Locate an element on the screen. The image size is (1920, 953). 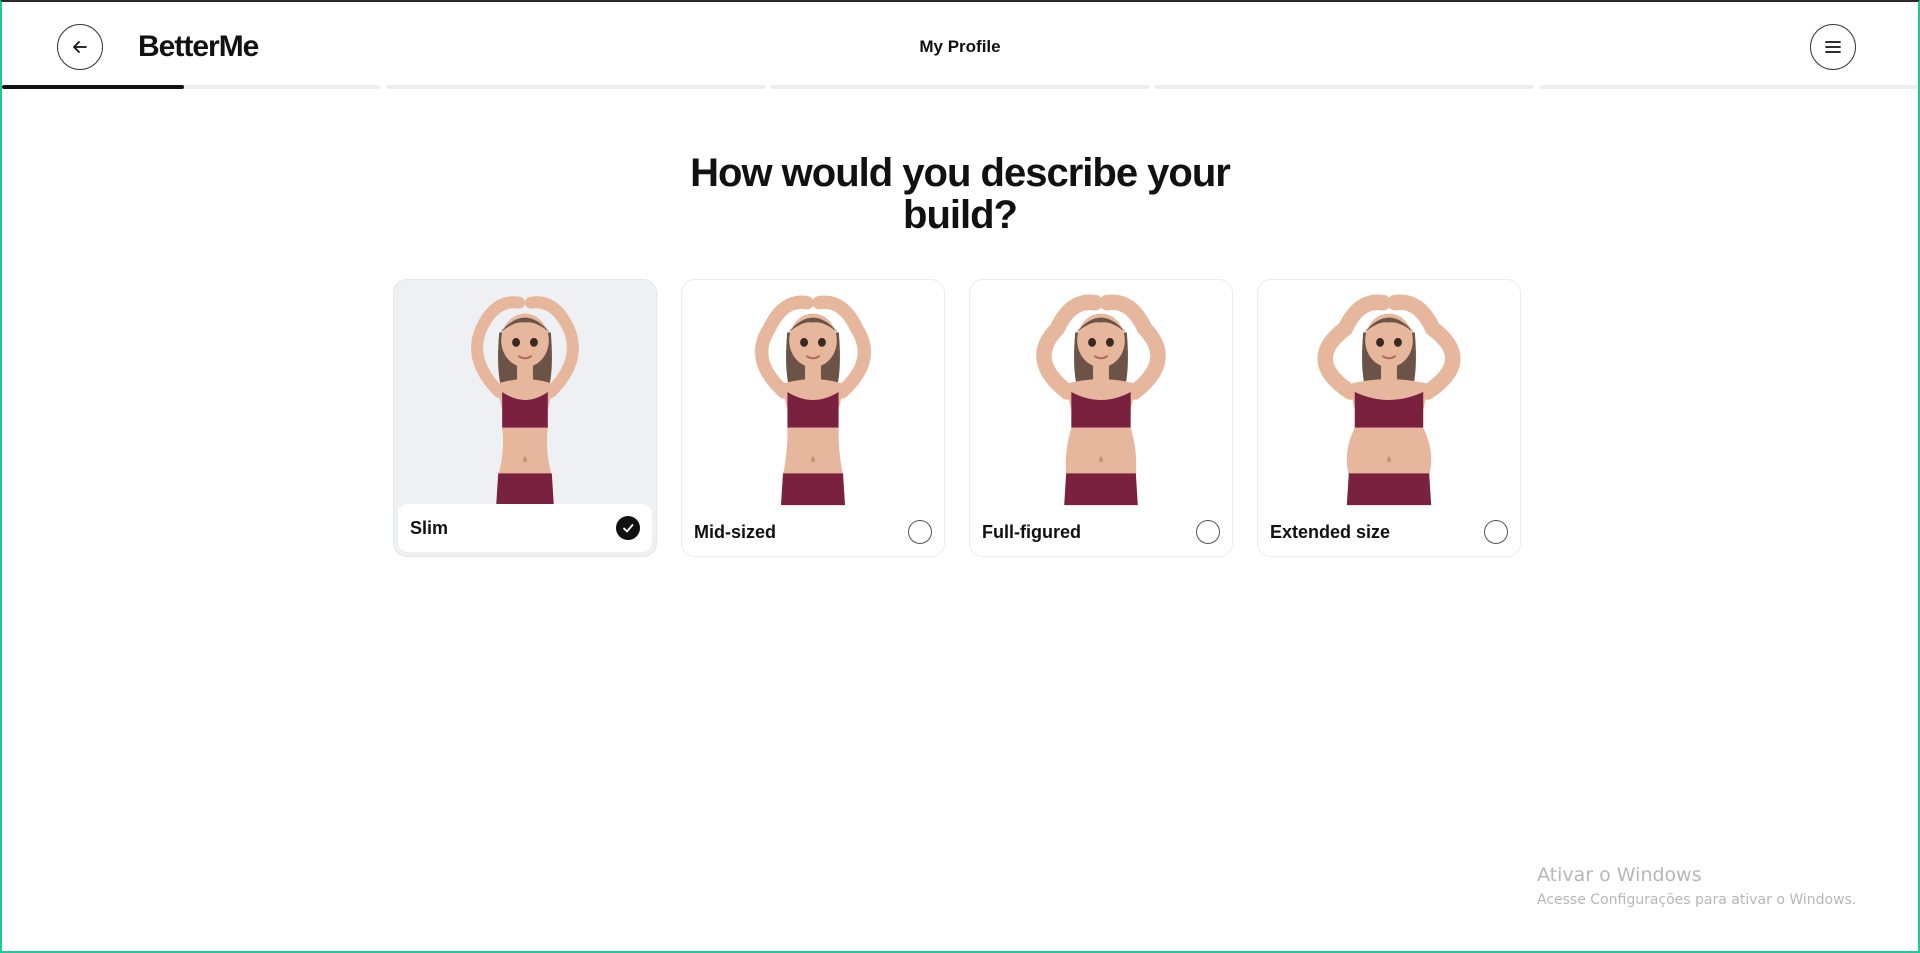
menu-button is located at coordinates (1833, 47).